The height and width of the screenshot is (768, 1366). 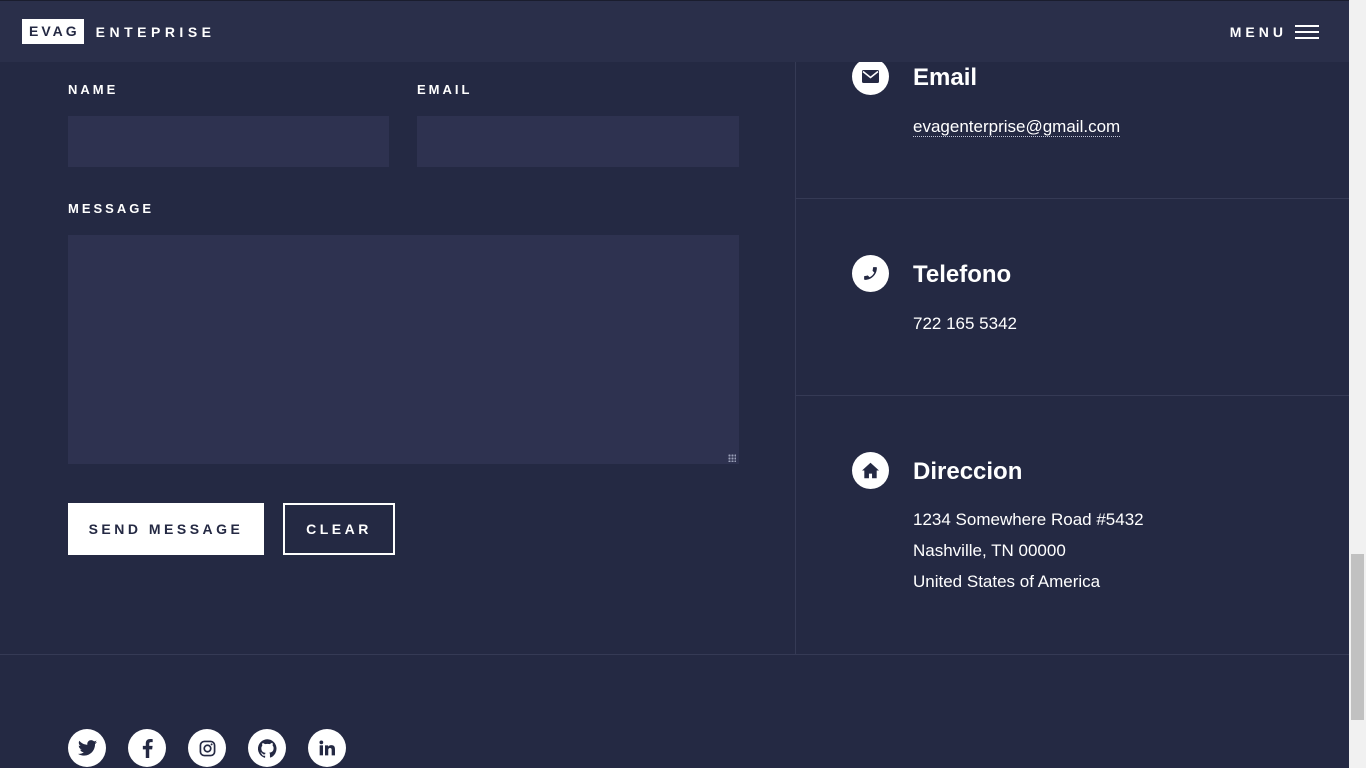 What do you see at coordinates (339, 529) in the screenshot?
I see `clear-button: CLEAR` at bounding box center [339, 529].